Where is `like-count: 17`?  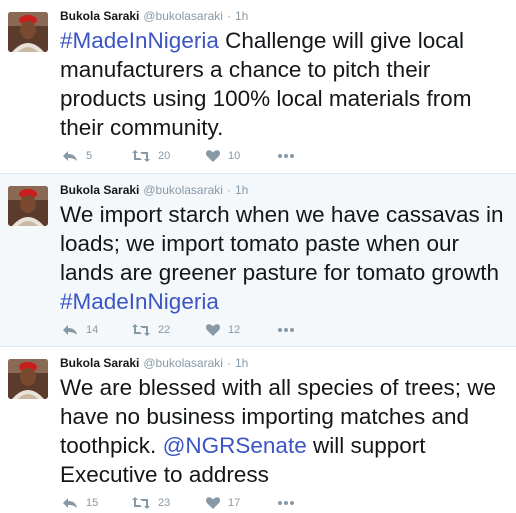 like-count: 17 is located at coordinates (234, 503).